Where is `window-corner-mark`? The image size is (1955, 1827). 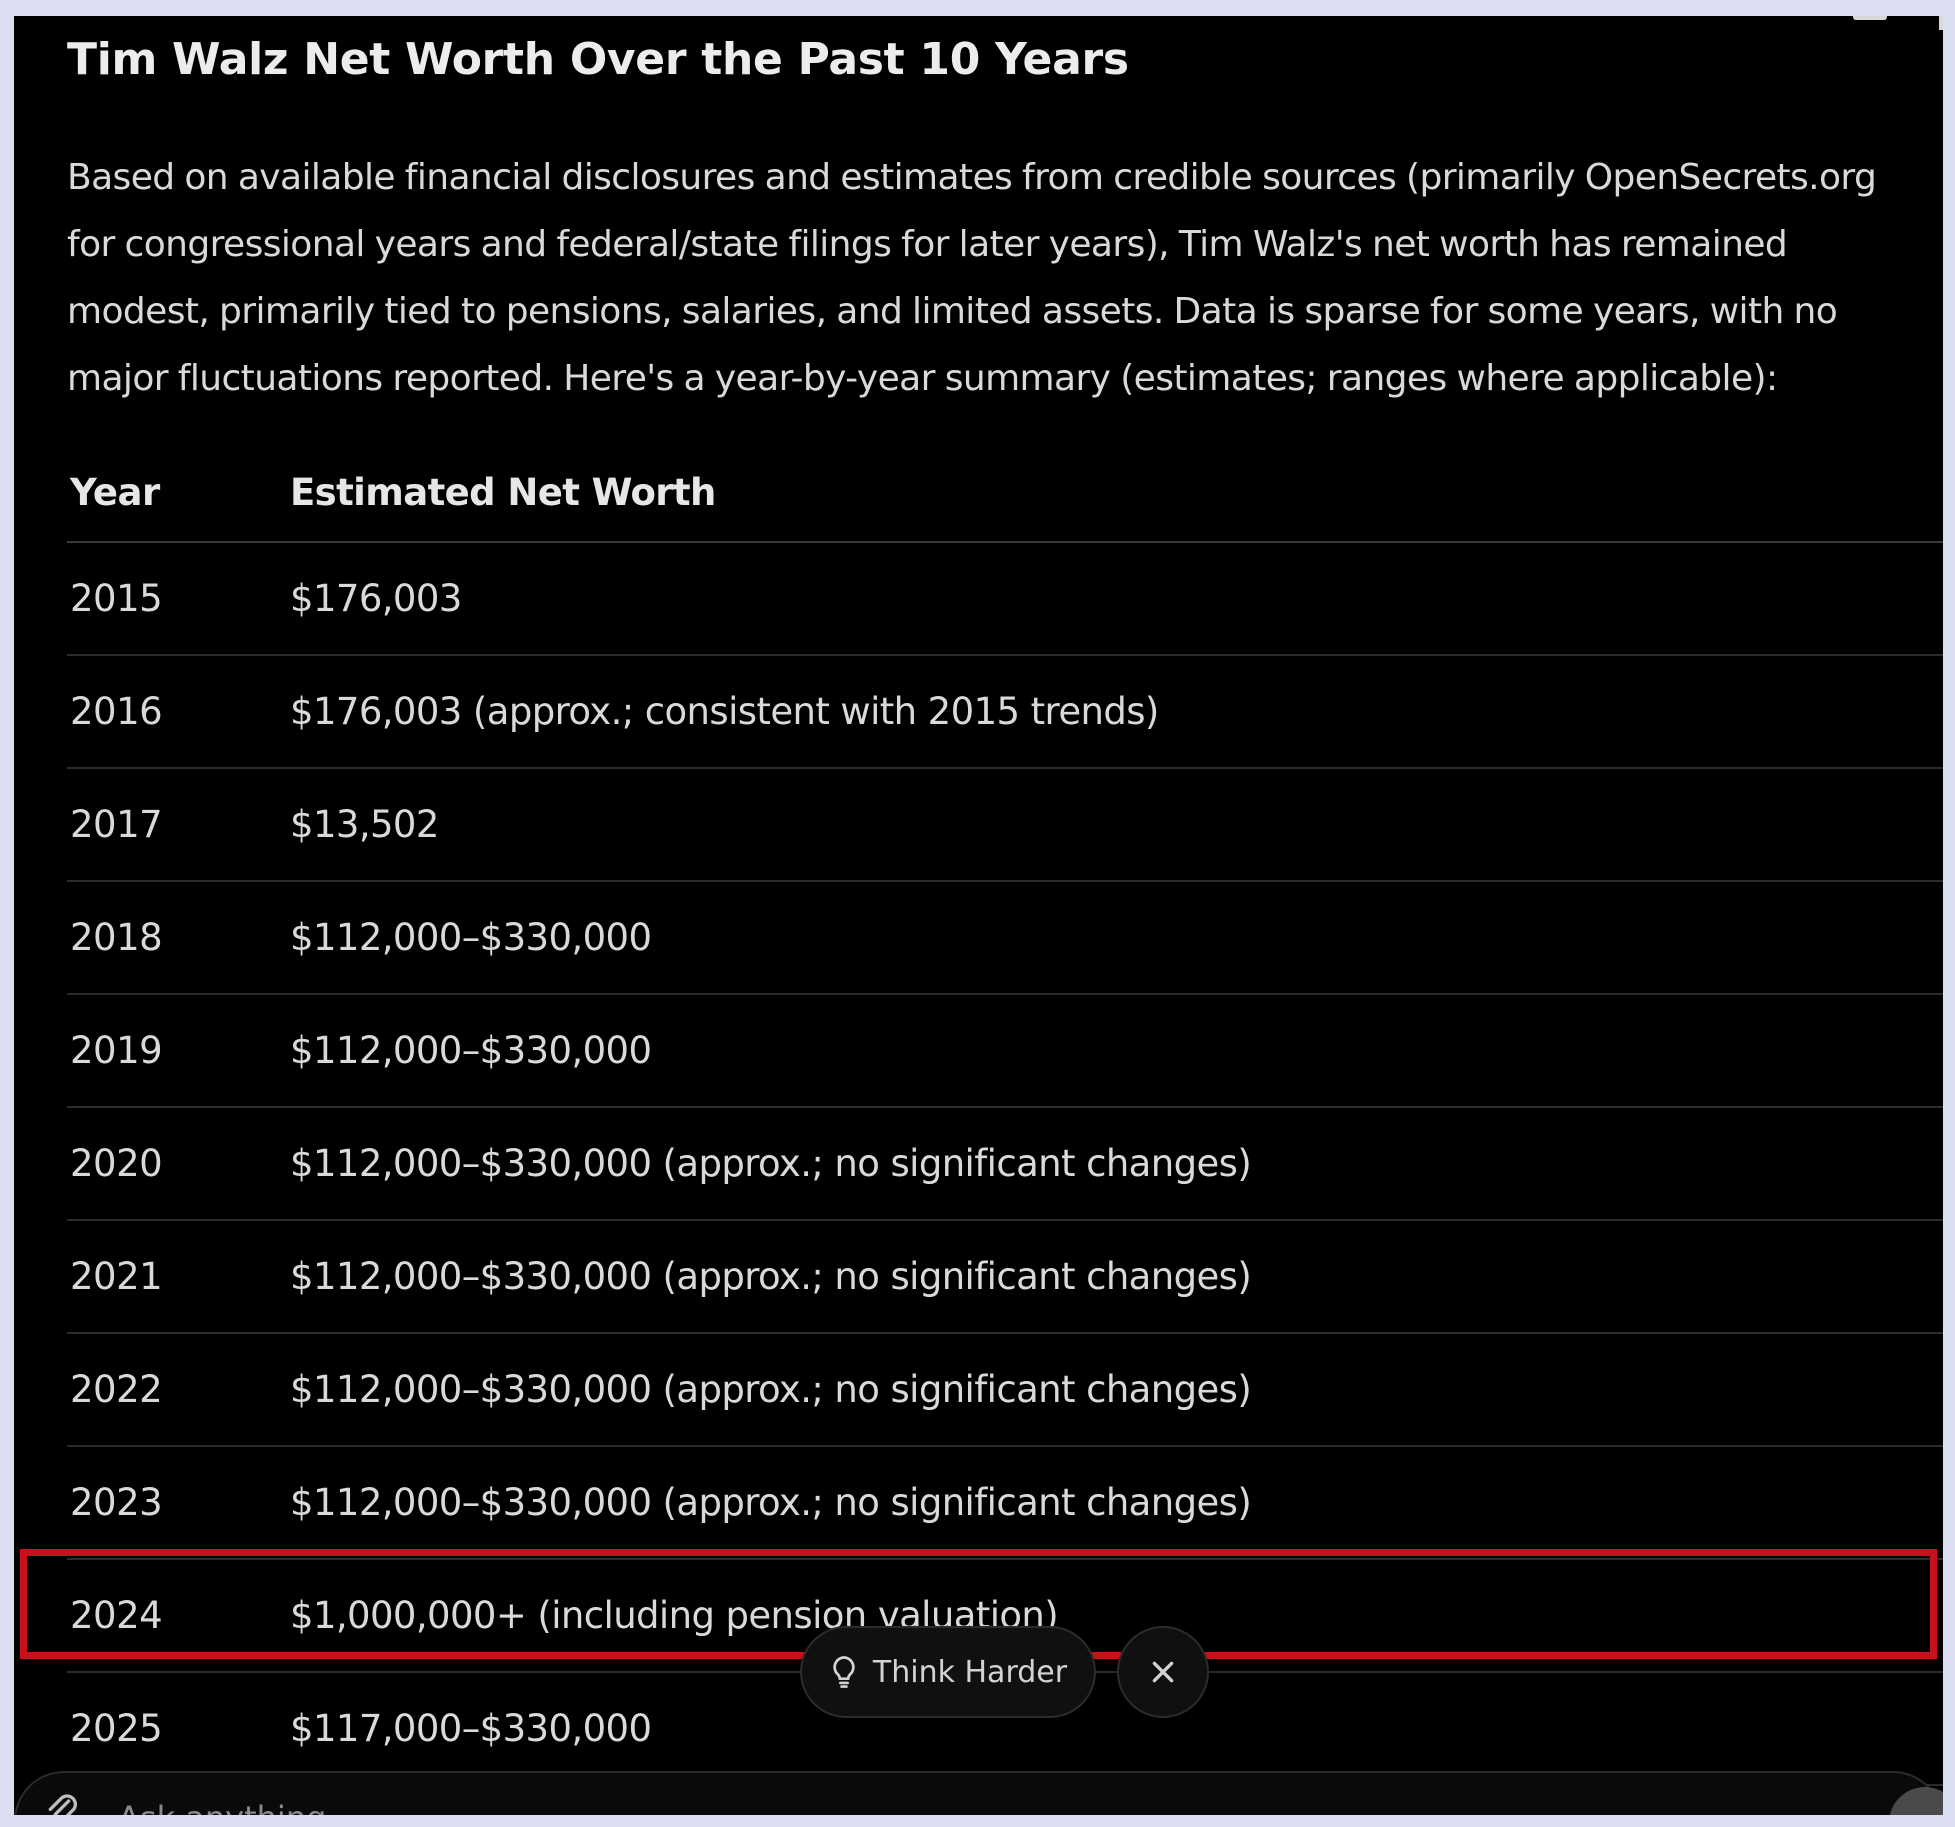 window-corner-mark is located at coordinates (1870, 18).